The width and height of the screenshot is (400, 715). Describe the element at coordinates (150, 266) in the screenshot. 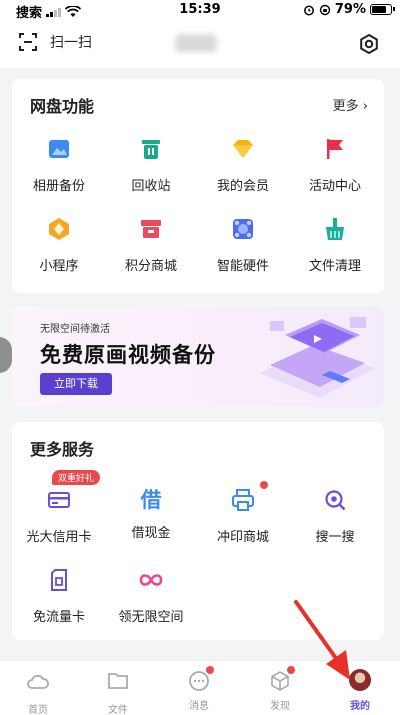

I see `grid-item-label: 积分商城` at that location.